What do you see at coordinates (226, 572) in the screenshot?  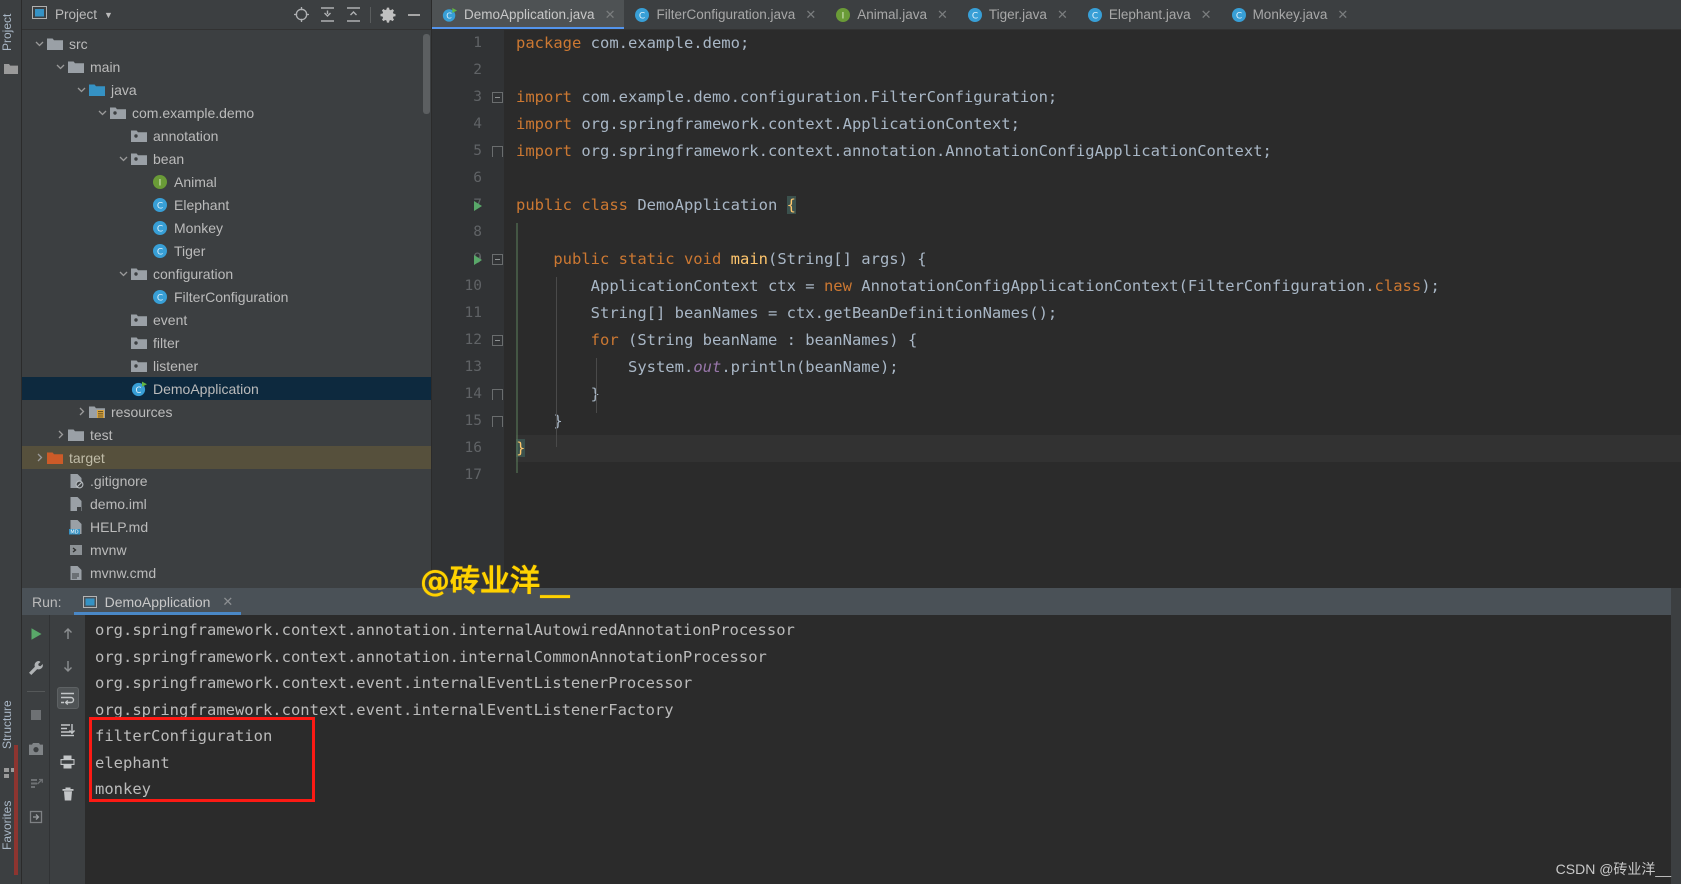 I see `tree-item-mvnw-cmd: mvnw.cmd` at bounding box center [226, 572].